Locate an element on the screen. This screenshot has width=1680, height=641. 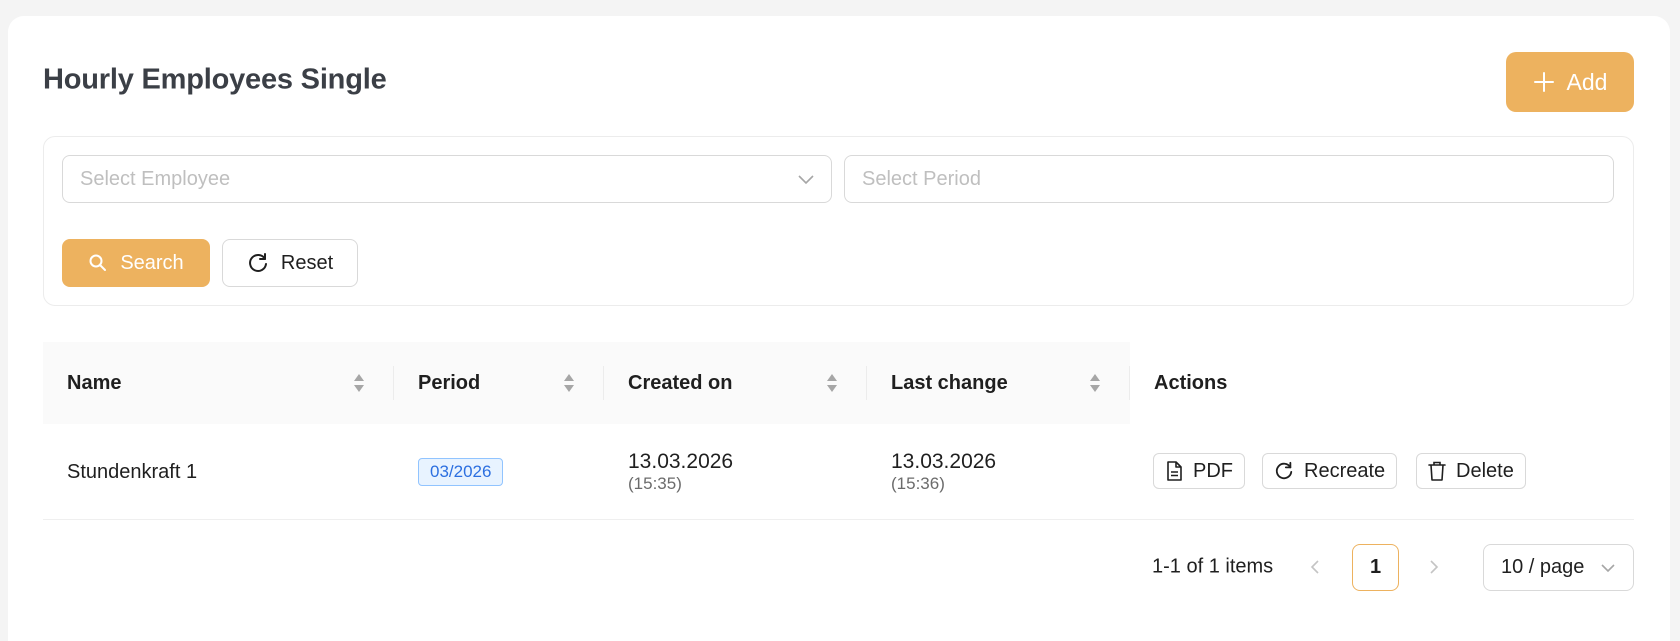
created-time: (15:35) is located at coordinates (655, 483).